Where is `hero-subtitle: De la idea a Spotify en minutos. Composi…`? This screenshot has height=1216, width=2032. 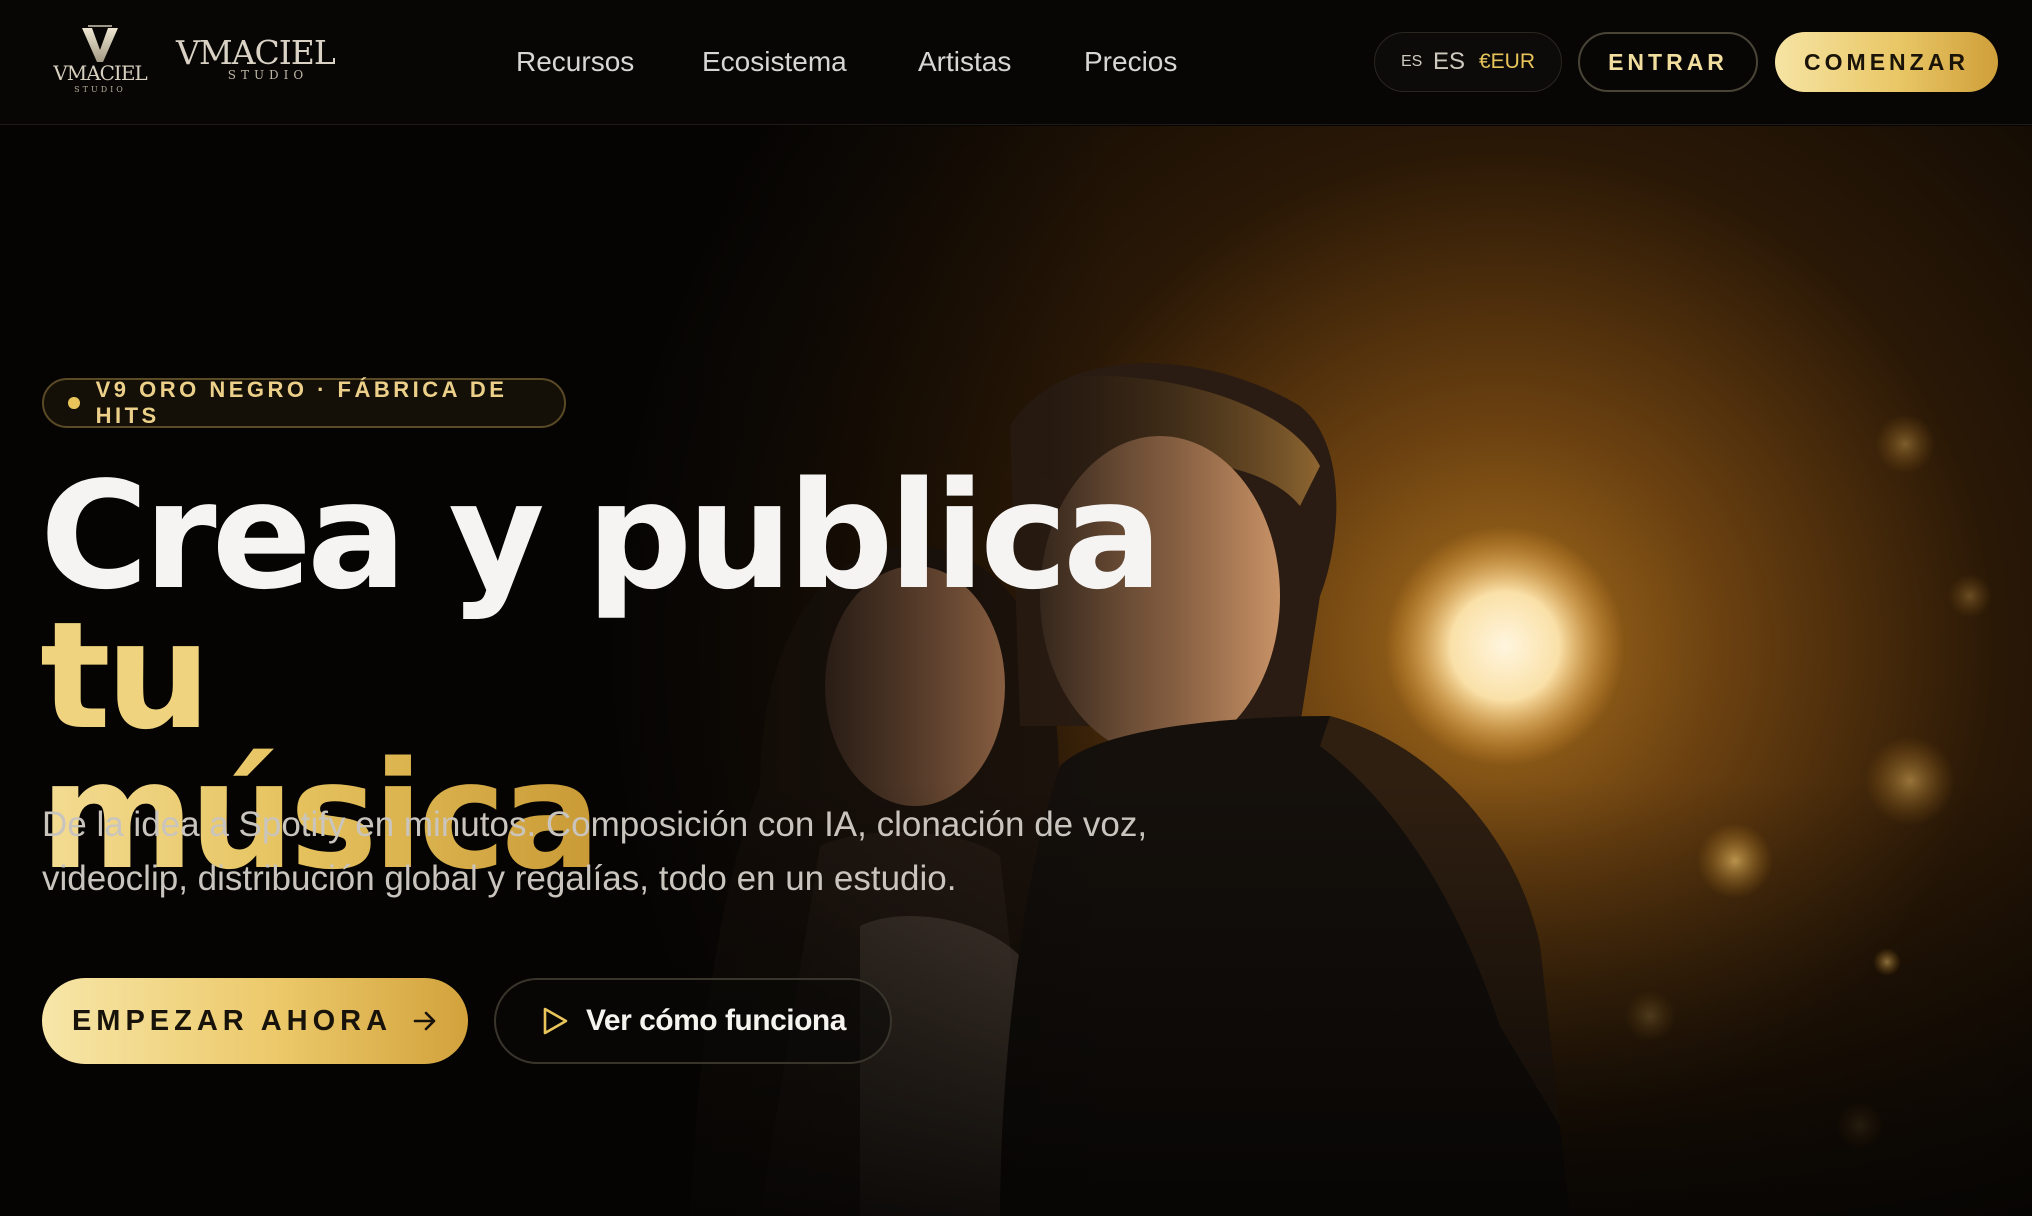
hero-subtitle: De la idea a Spotify en minutos. Composi… is located at coordinates (662, 852).